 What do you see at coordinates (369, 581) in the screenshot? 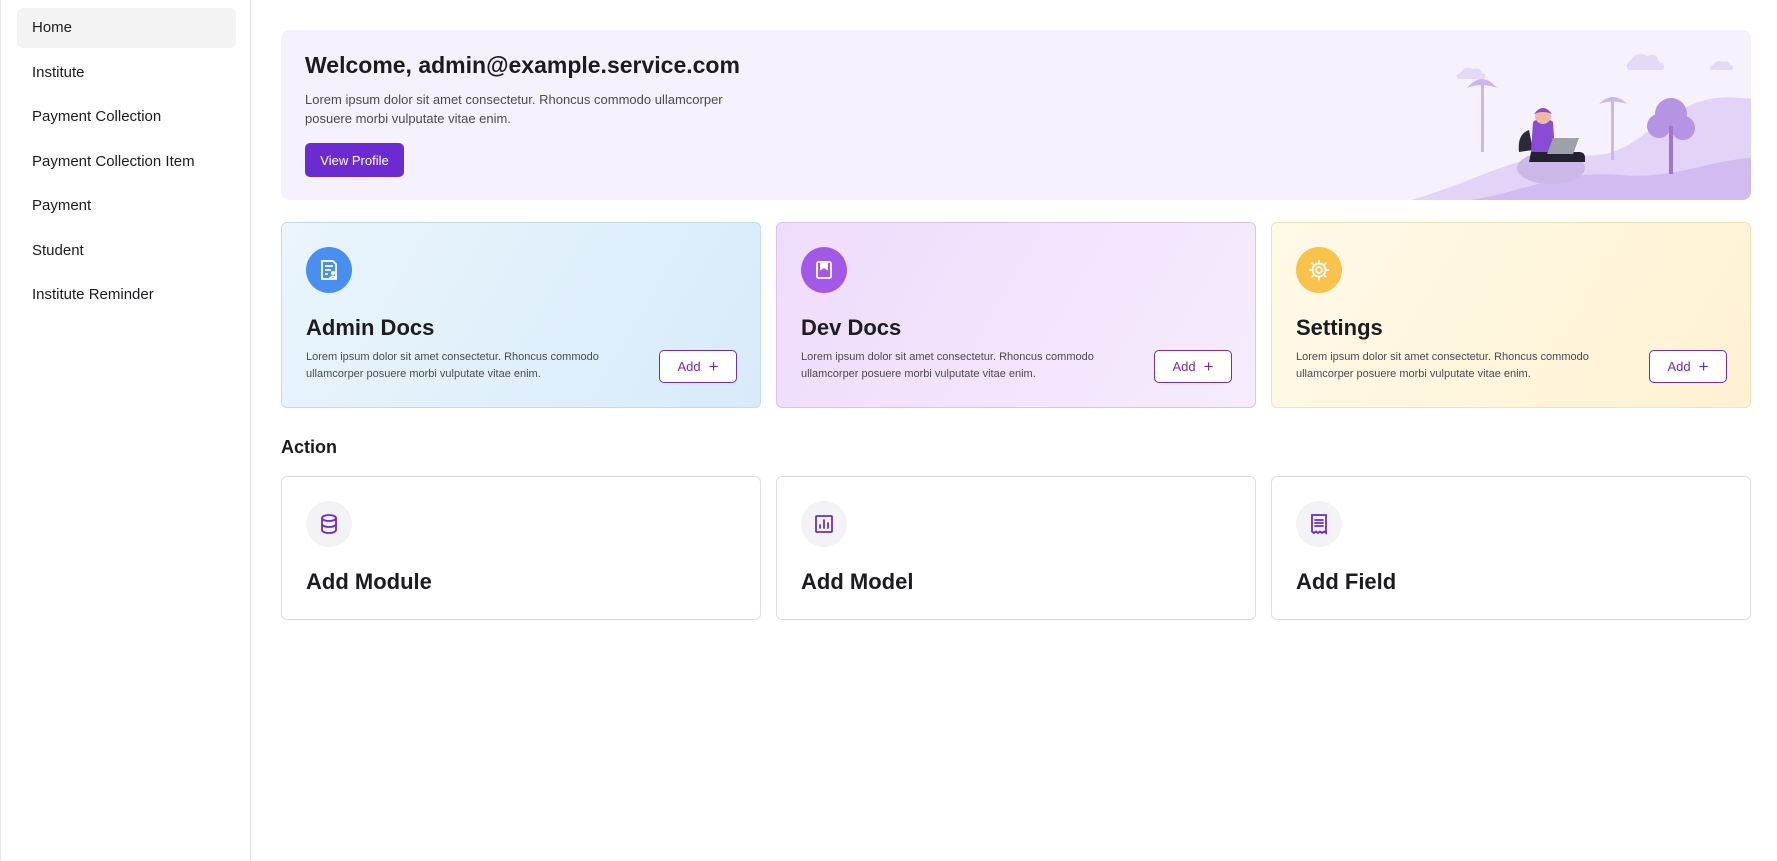
I see `add-module-title: Add Module` at bounding box center [369, 581].